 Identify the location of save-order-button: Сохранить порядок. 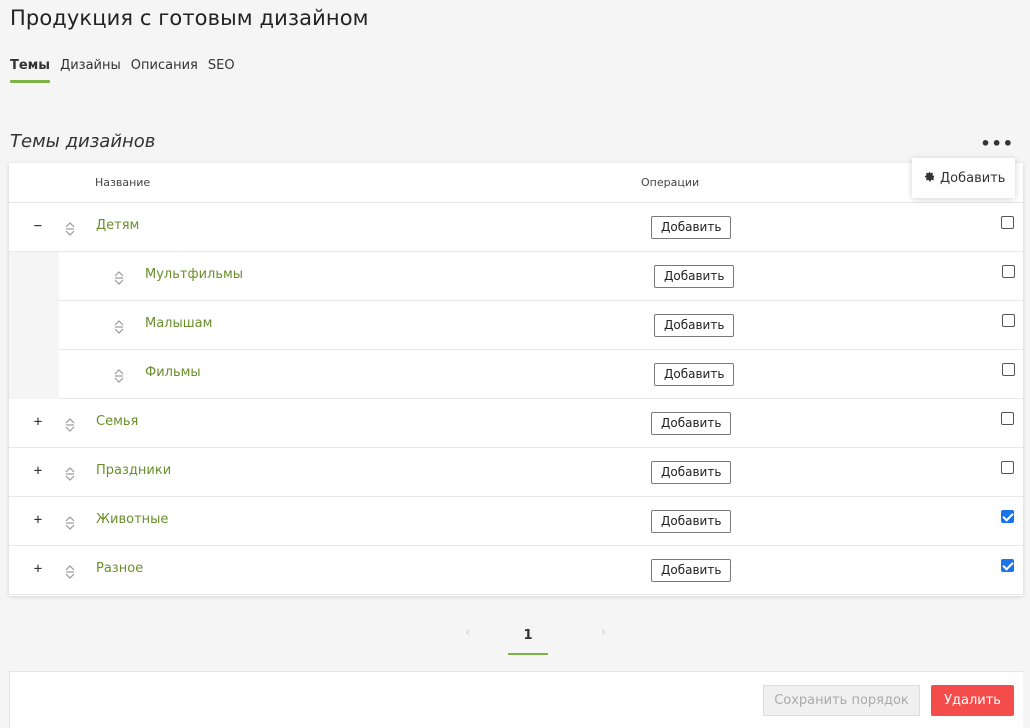
(841, 700).